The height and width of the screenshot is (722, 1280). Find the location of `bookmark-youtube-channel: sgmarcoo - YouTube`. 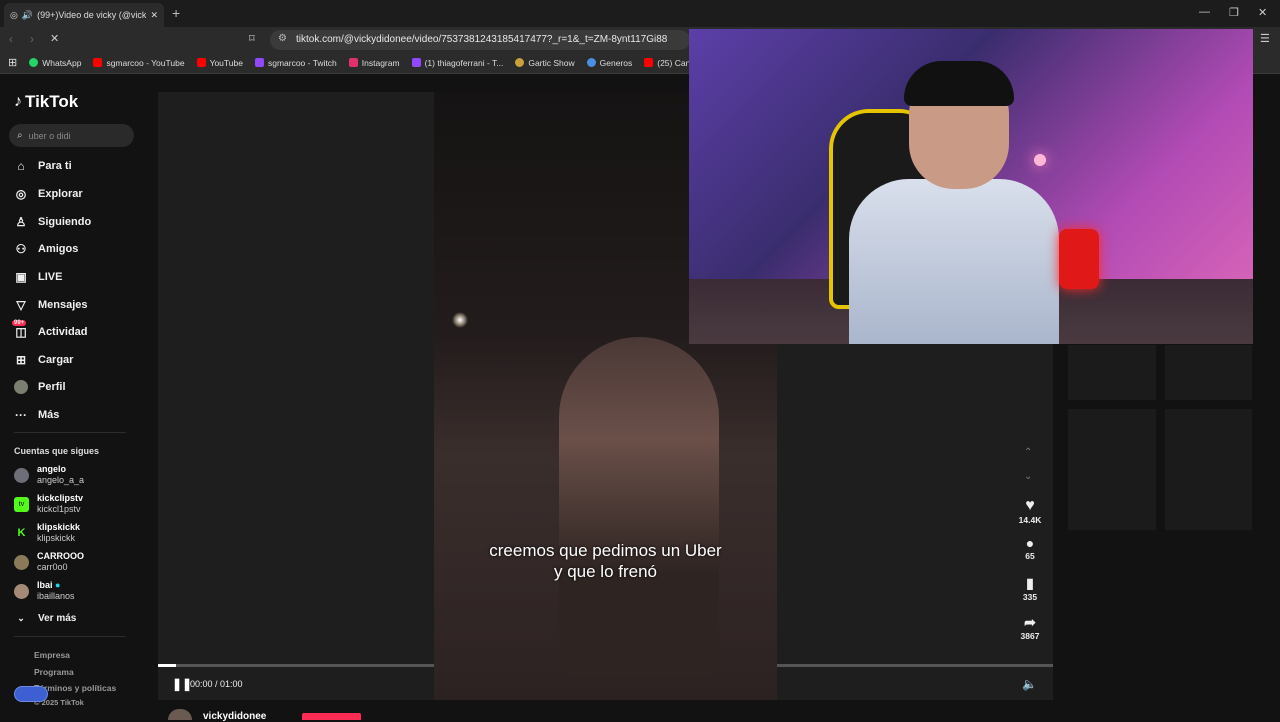

bookmark-youtube-channel: sgmarcoo - YouTube is located at coordinates (139, 63).